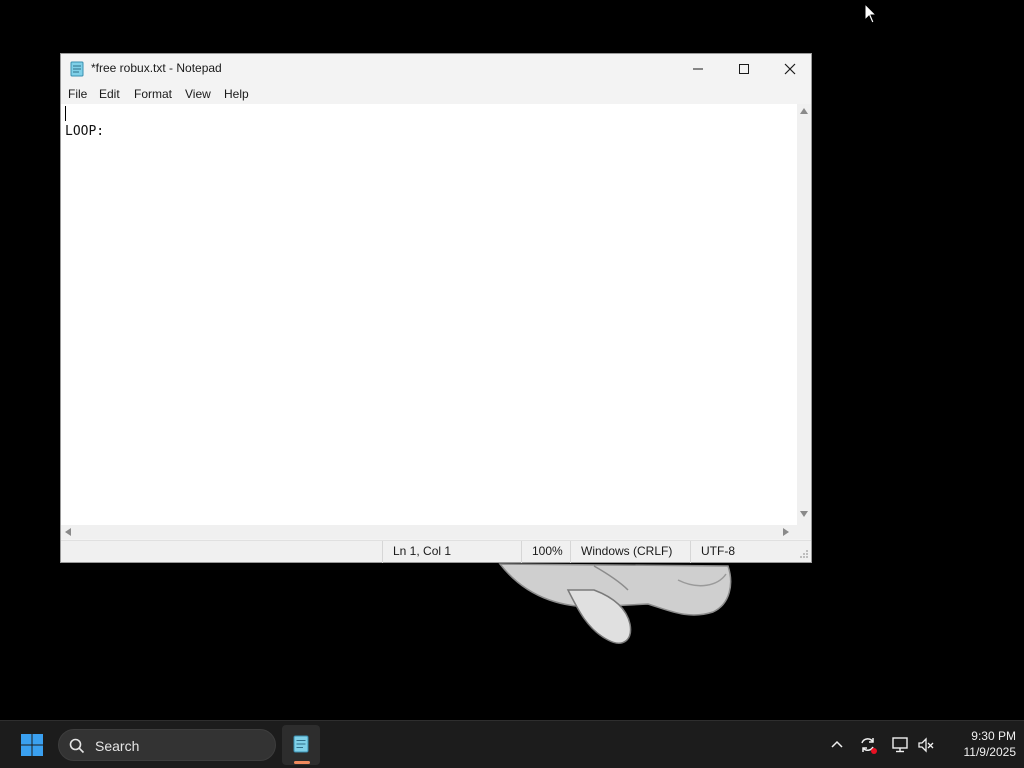 Image resolution: width=1024 pixels, height=768 pixels. I want to click on vertical-scrollbar, so click(804, 314).